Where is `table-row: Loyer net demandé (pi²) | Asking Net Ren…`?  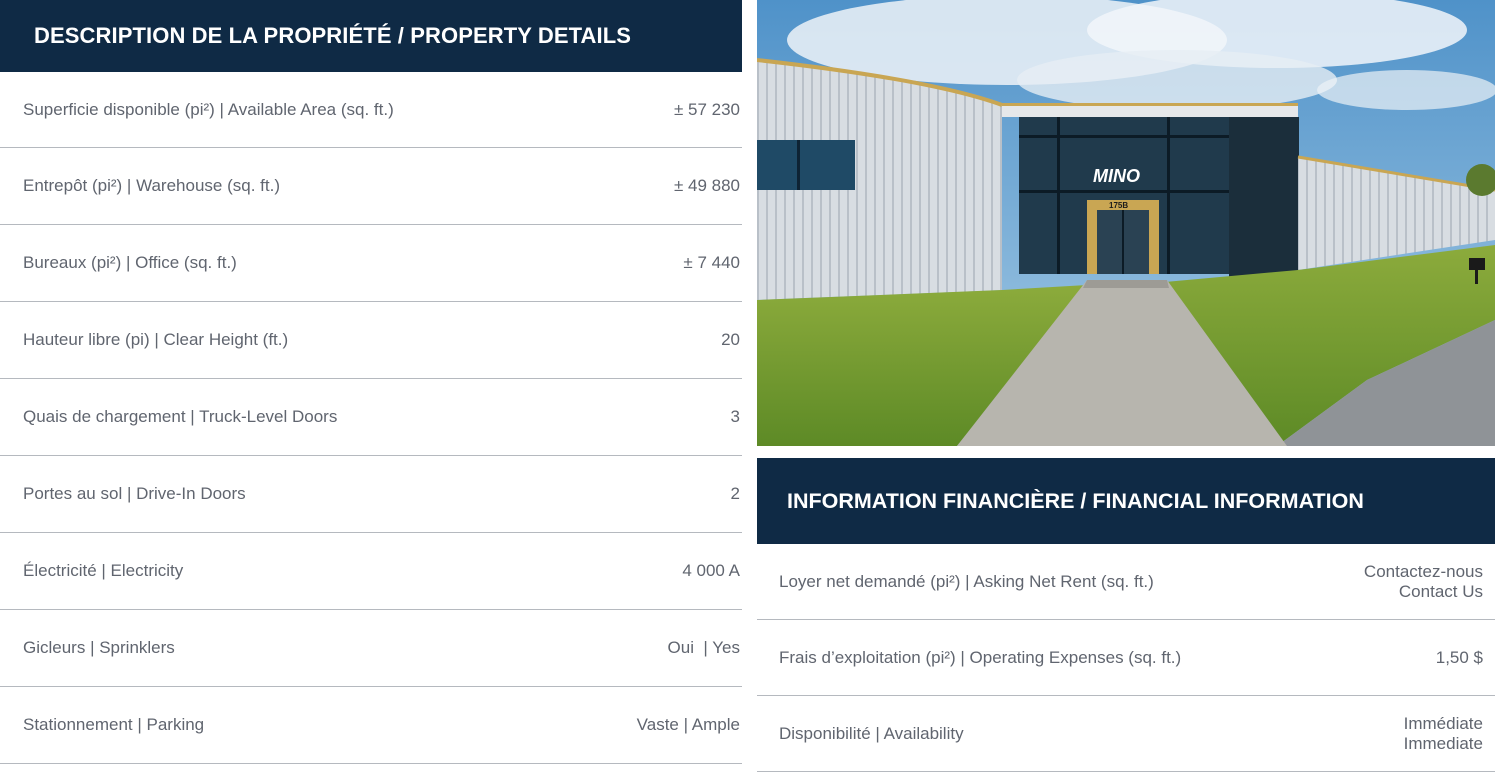 table-row: Loyer net demandé (pi²) | Asking Net Ren… is located at coordinates (1126, 582).